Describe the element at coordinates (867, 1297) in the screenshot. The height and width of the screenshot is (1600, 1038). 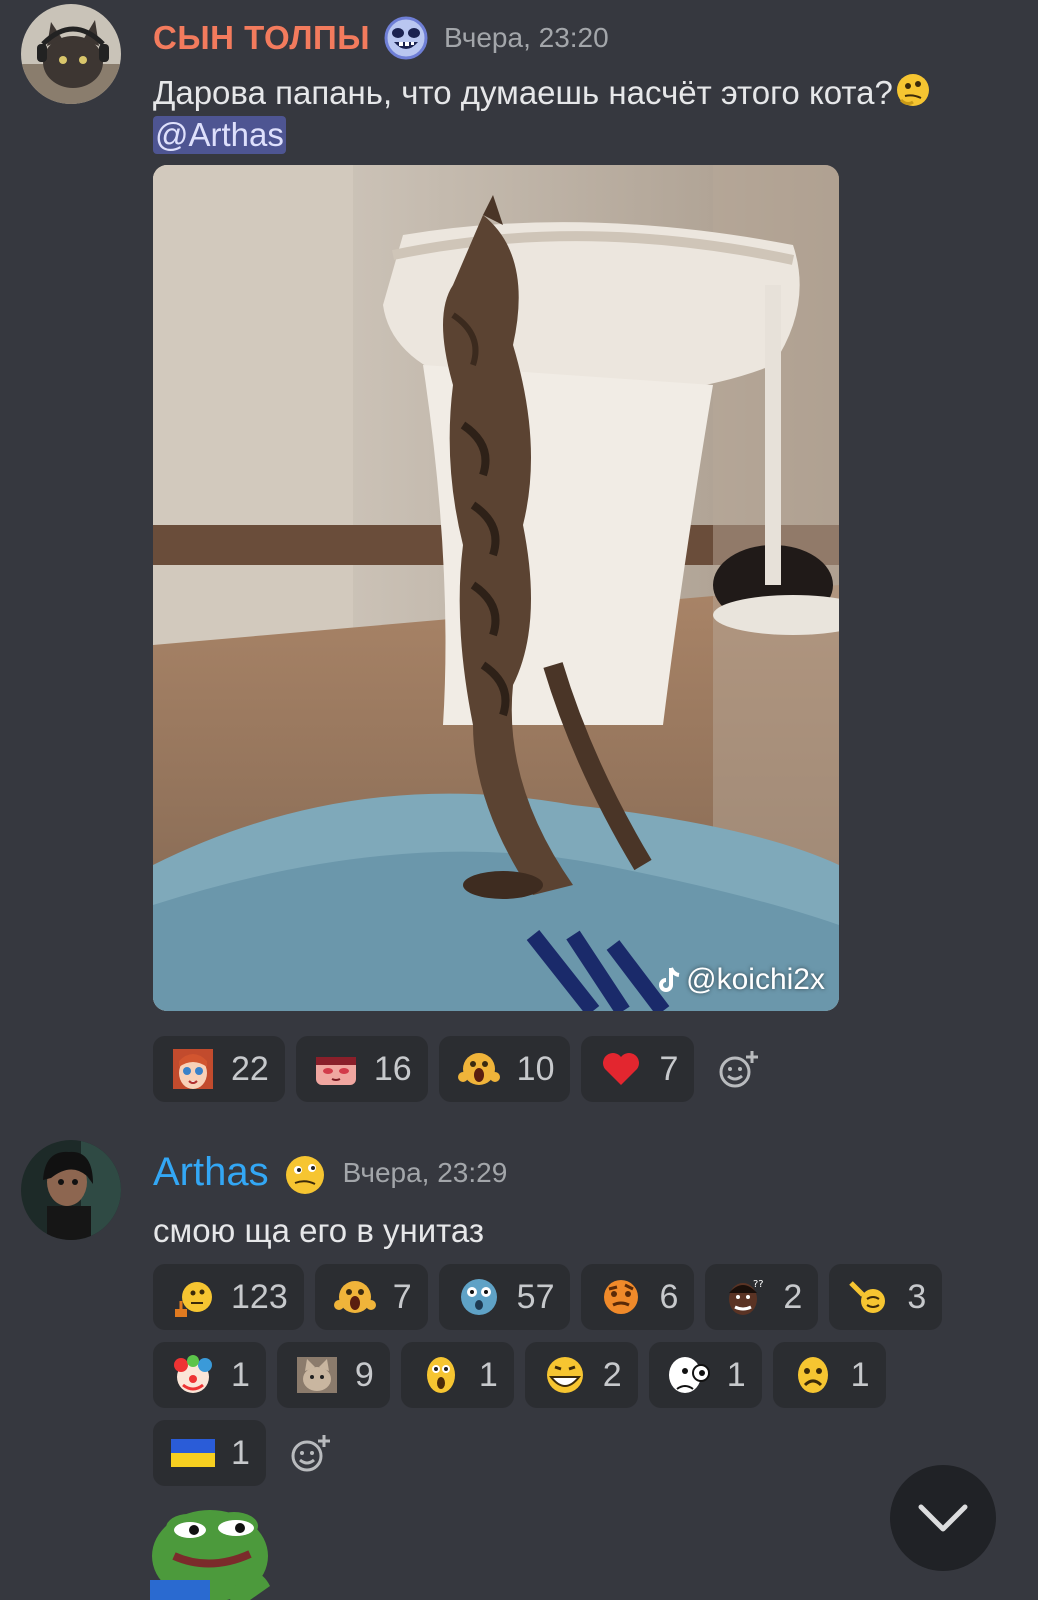
I see `finger-gun-icon` at that location.